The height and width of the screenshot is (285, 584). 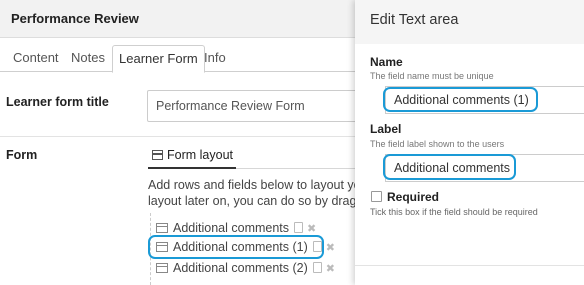 What do you see at coordinates (88, 58) in the screenshot?
I see `tab-notes: Notes` at bounding box center [88, 58].